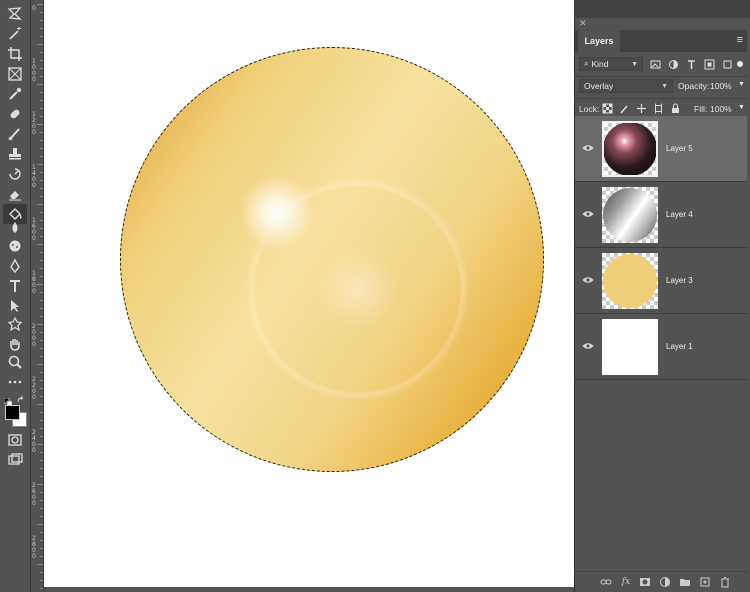  I want to click on link-layers-icon, so click(606, 582).